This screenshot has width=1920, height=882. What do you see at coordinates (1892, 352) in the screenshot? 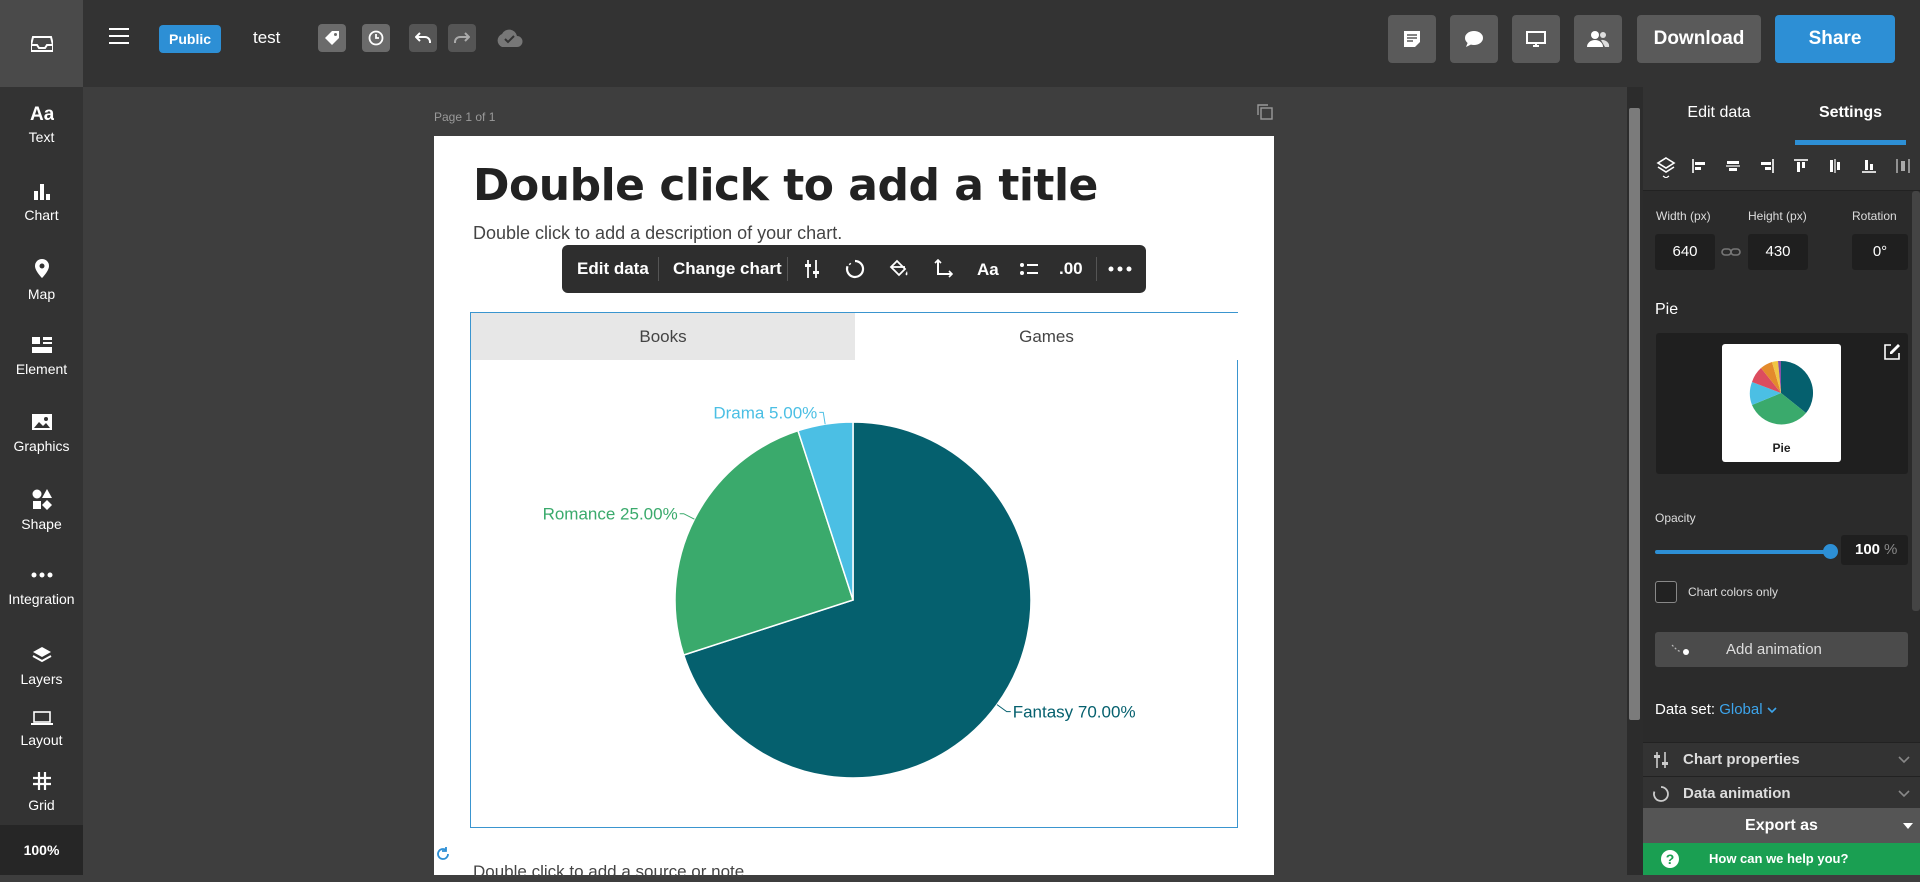
I see `edit-chart-type-button` at bounding box center [1892, 352].